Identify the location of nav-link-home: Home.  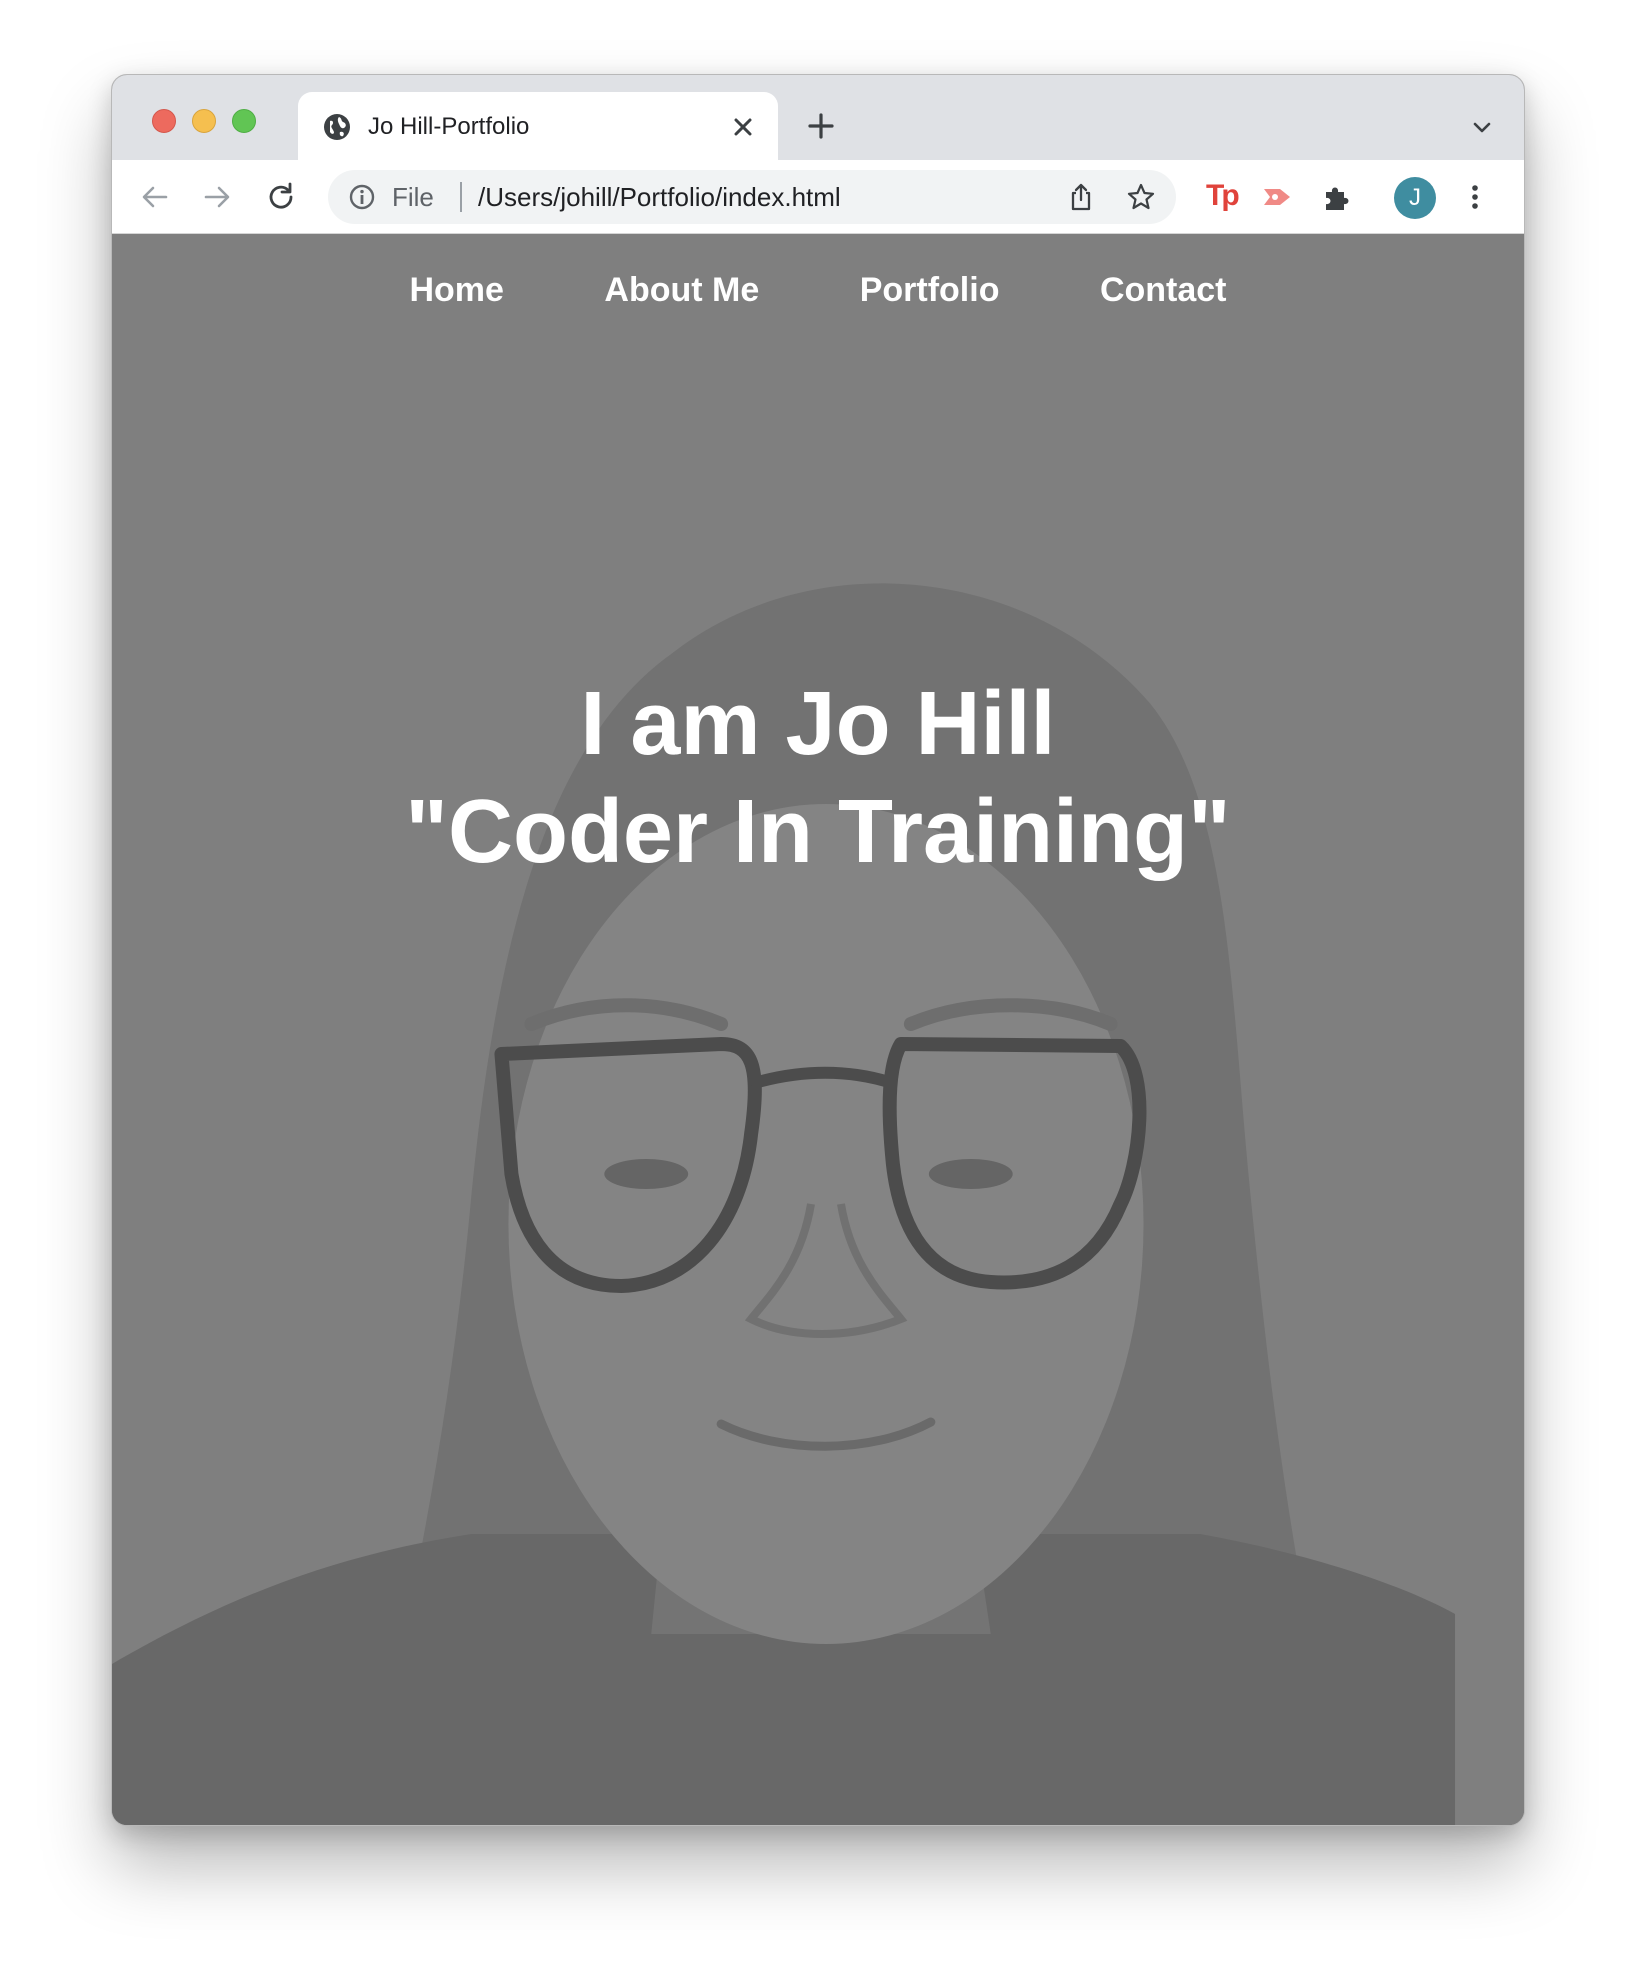
(456, 290).